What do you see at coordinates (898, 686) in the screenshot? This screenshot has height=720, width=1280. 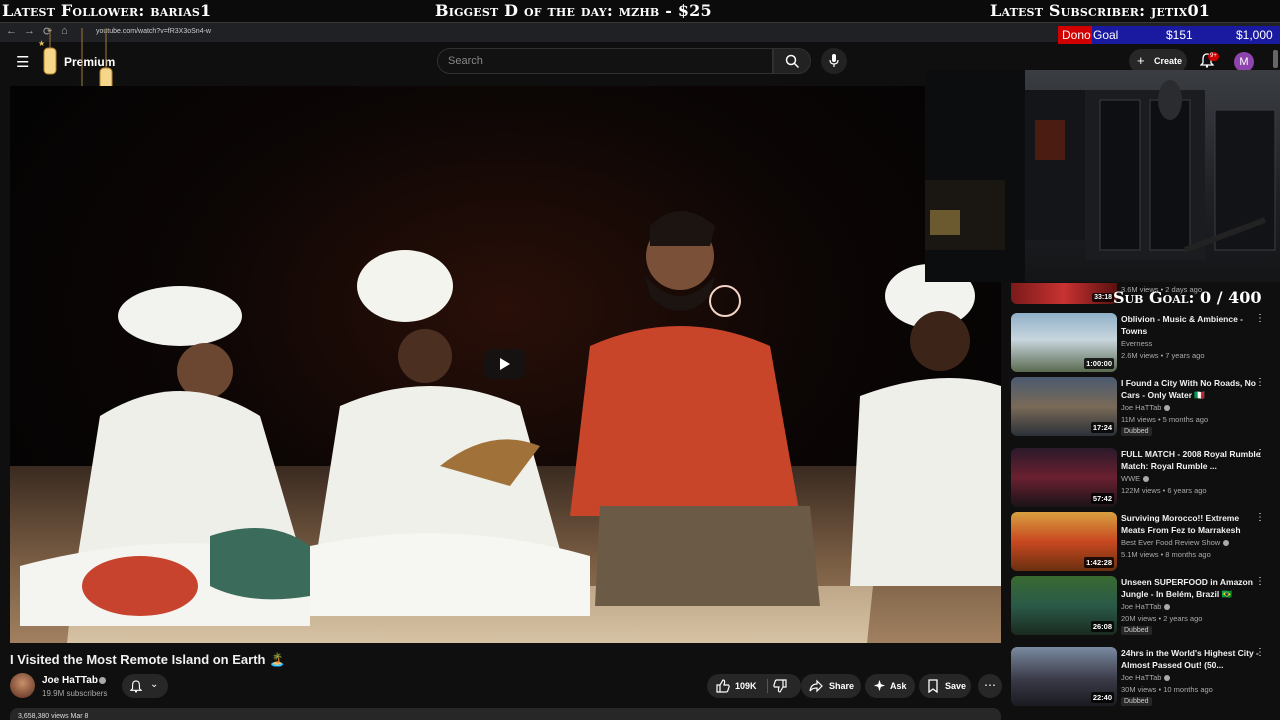 I see `ask-label: Ask` at bounding box center [898, 686].